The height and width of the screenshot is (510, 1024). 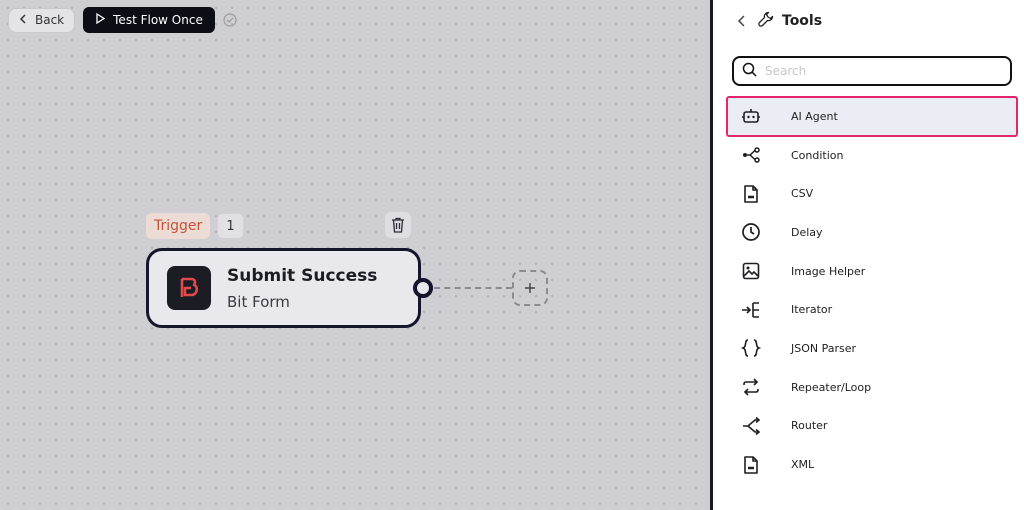 I want to click on tool-item-image-helper: Image Helper, so click(x=872, y=271).